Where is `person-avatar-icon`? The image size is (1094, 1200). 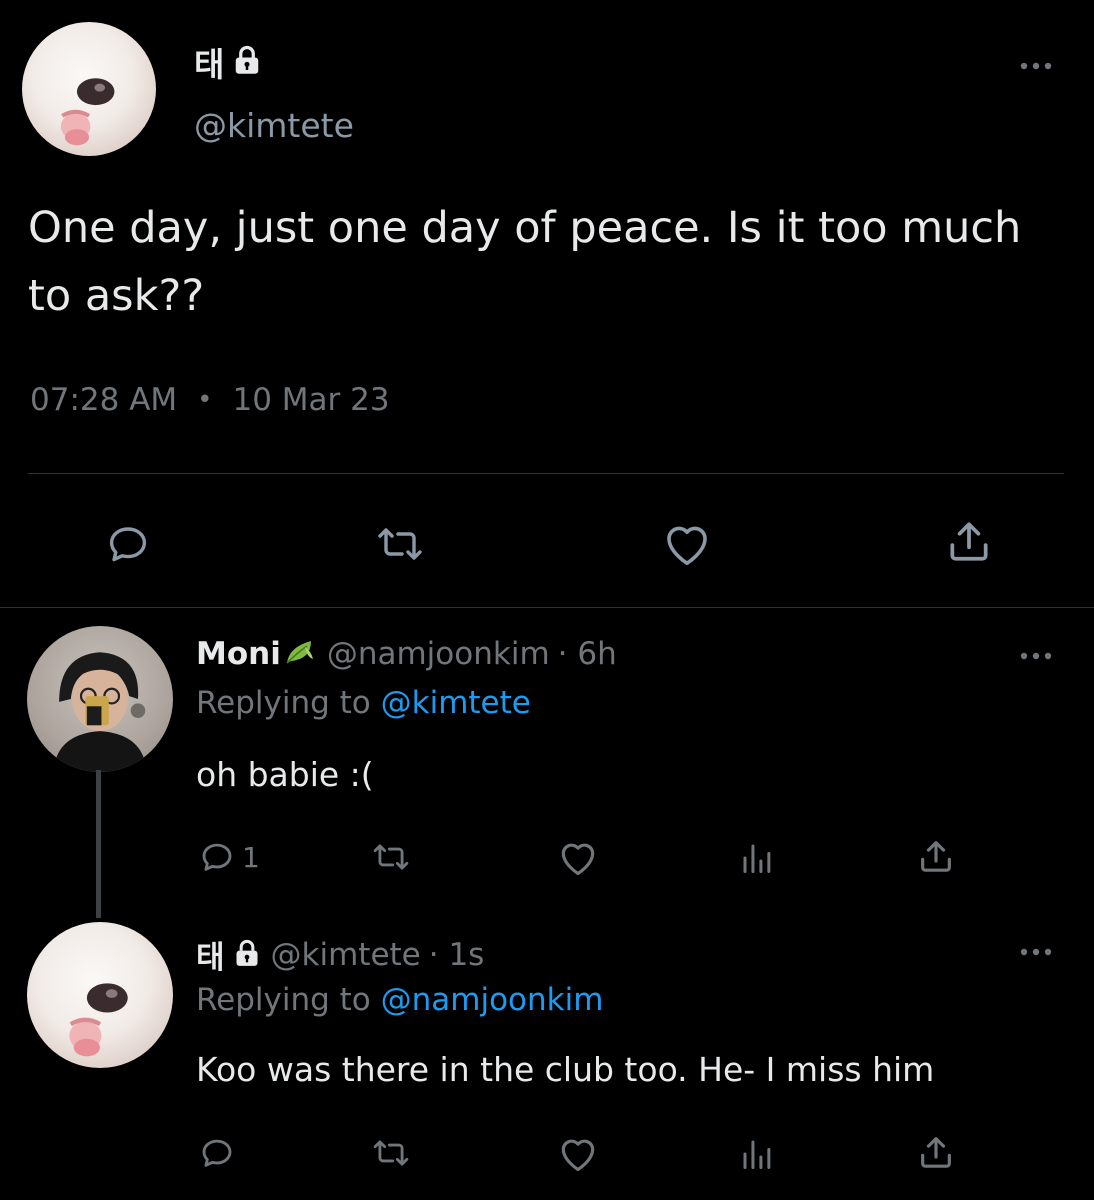
person-avatar-icon is located at coordinates (100, 712).